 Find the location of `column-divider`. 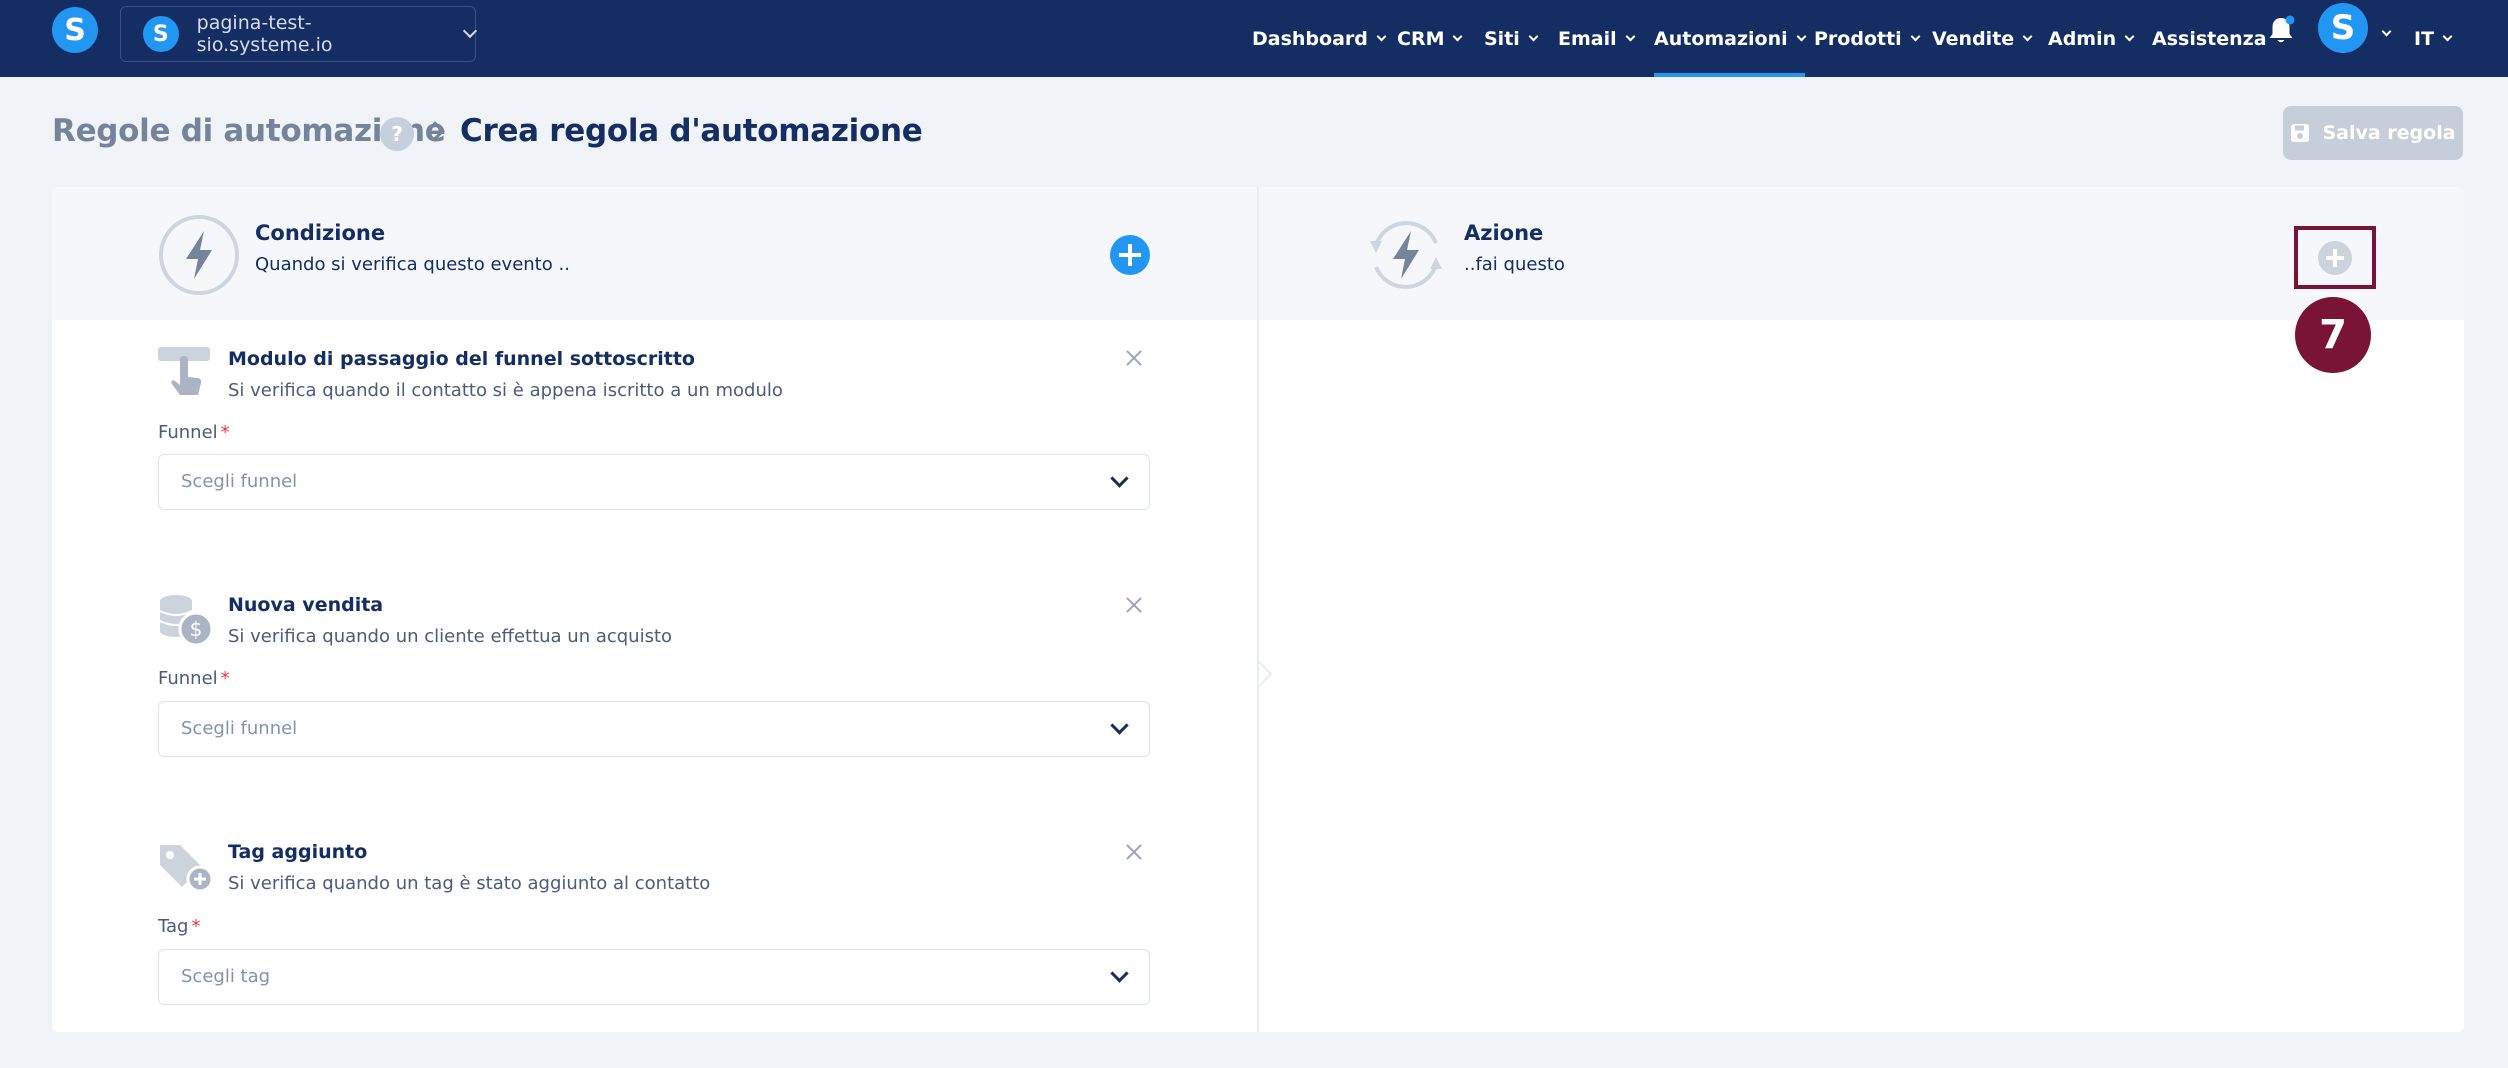

column-divider is located at coordinates (1258, 609).